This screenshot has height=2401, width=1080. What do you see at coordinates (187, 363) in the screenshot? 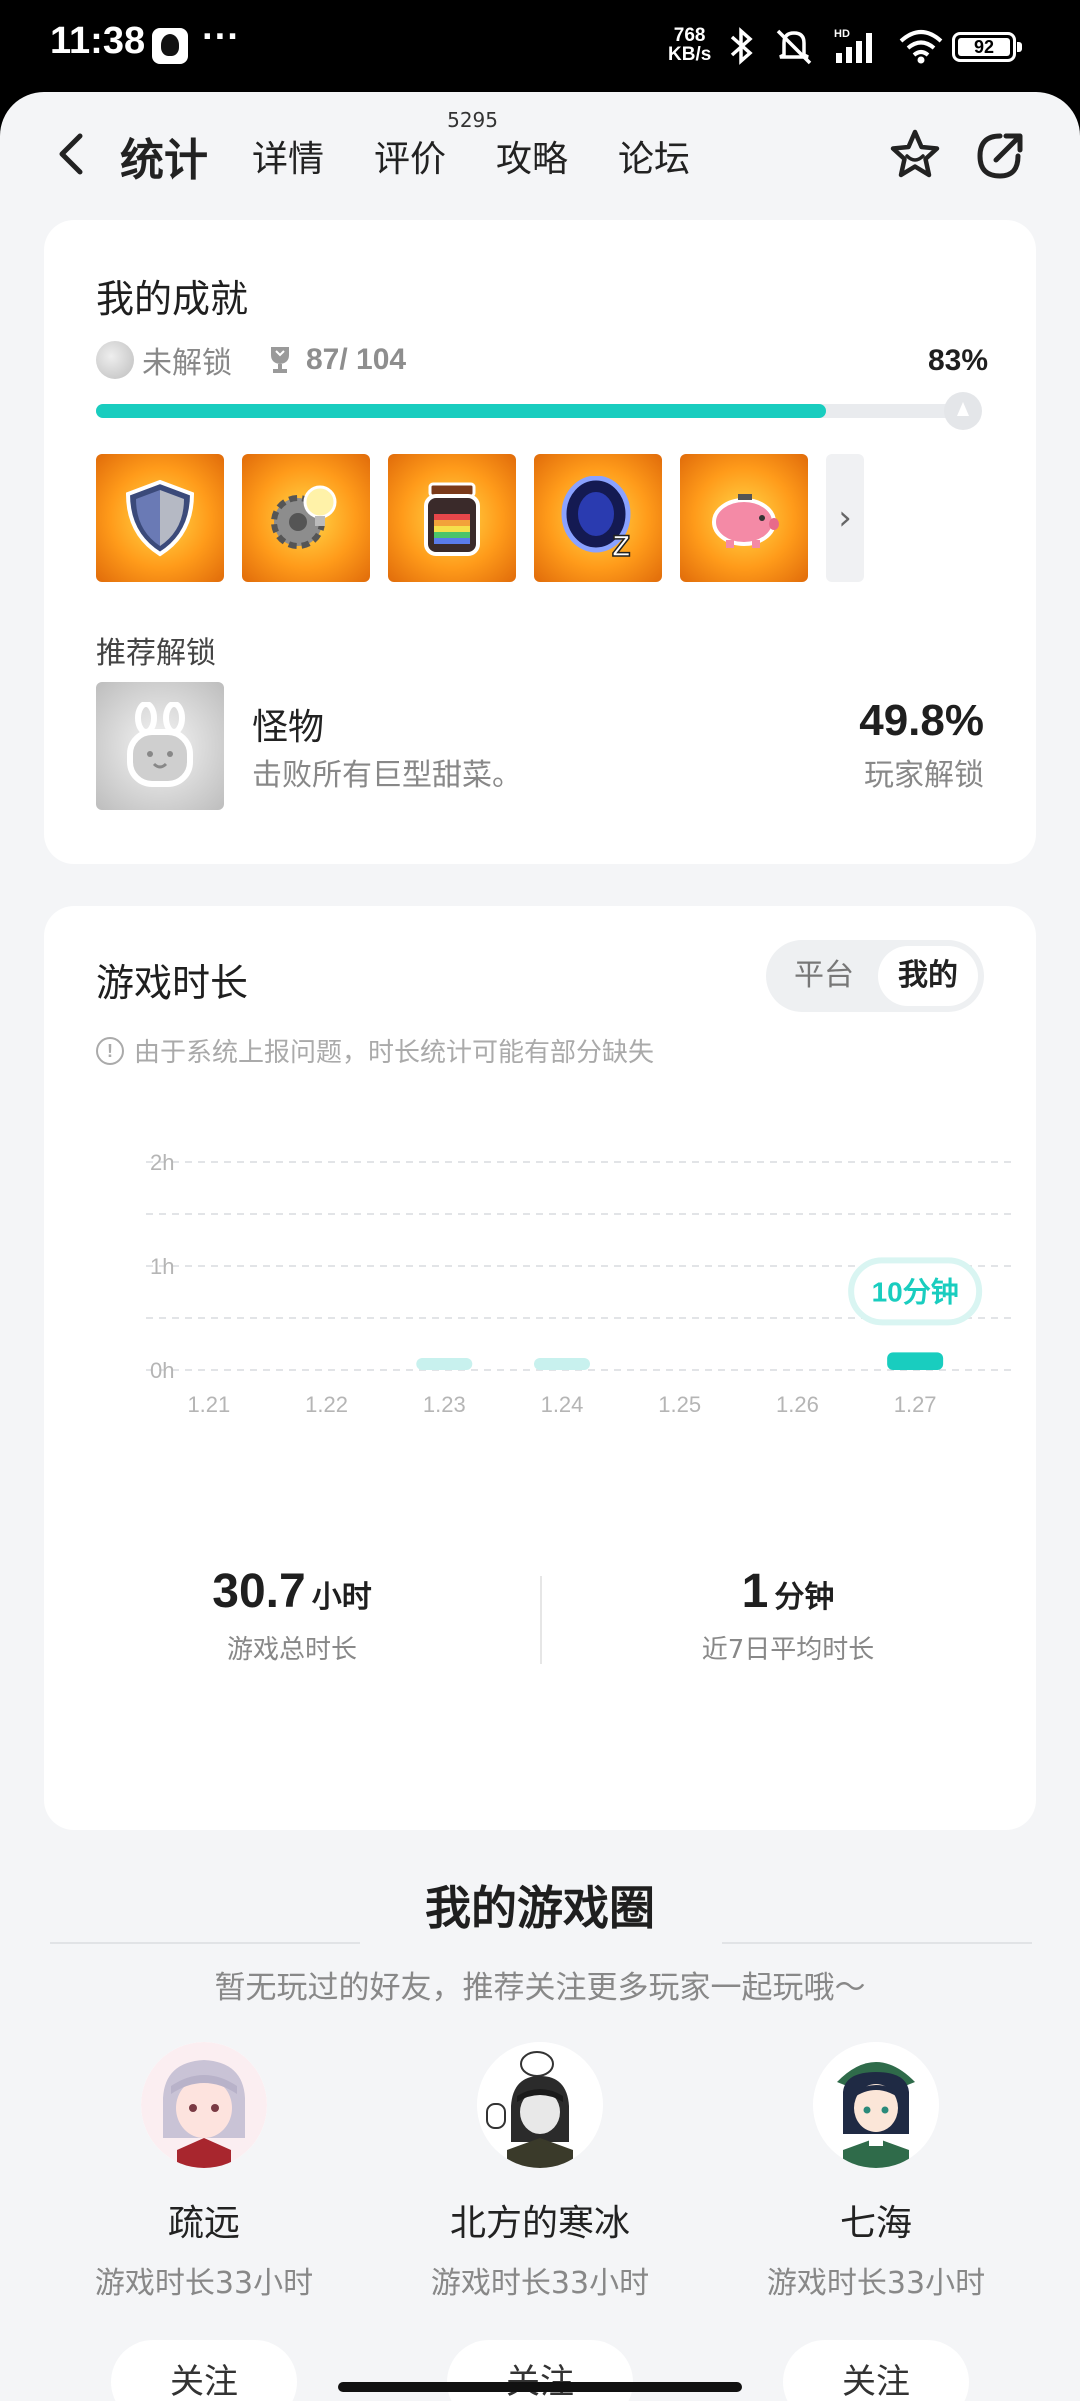
I see `locked-label: 未解锁` at bounding box center [187, 363].